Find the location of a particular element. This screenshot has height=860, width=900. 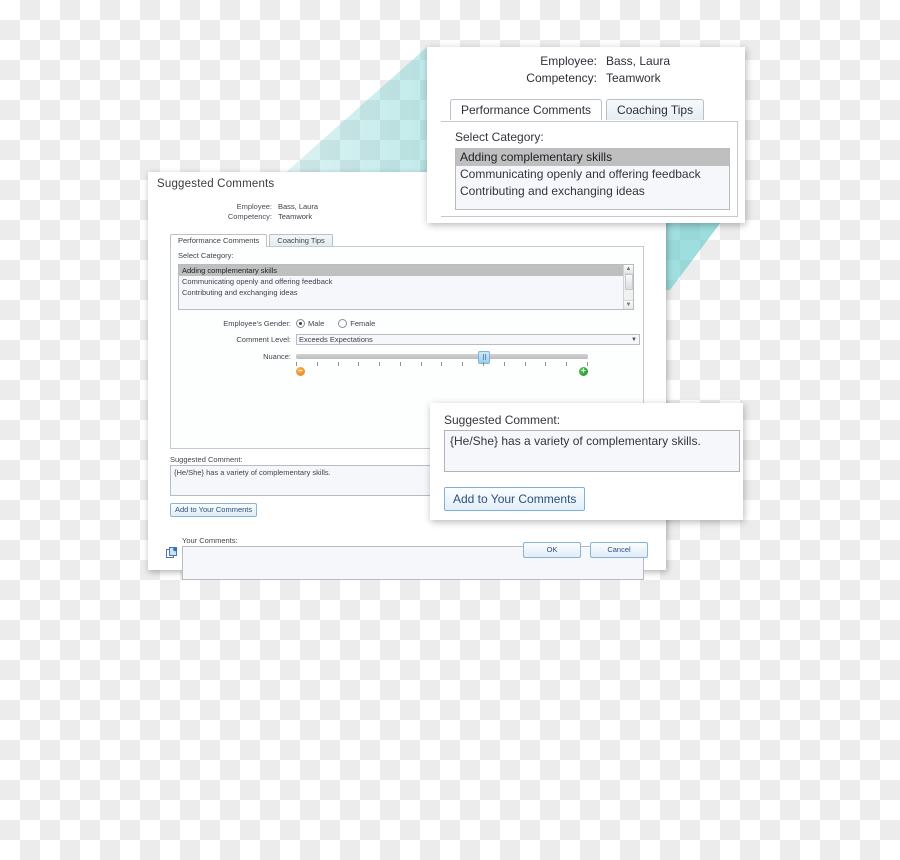

listbox-scrollbar: ▲ ▼ is located at coordinates (628, 287).